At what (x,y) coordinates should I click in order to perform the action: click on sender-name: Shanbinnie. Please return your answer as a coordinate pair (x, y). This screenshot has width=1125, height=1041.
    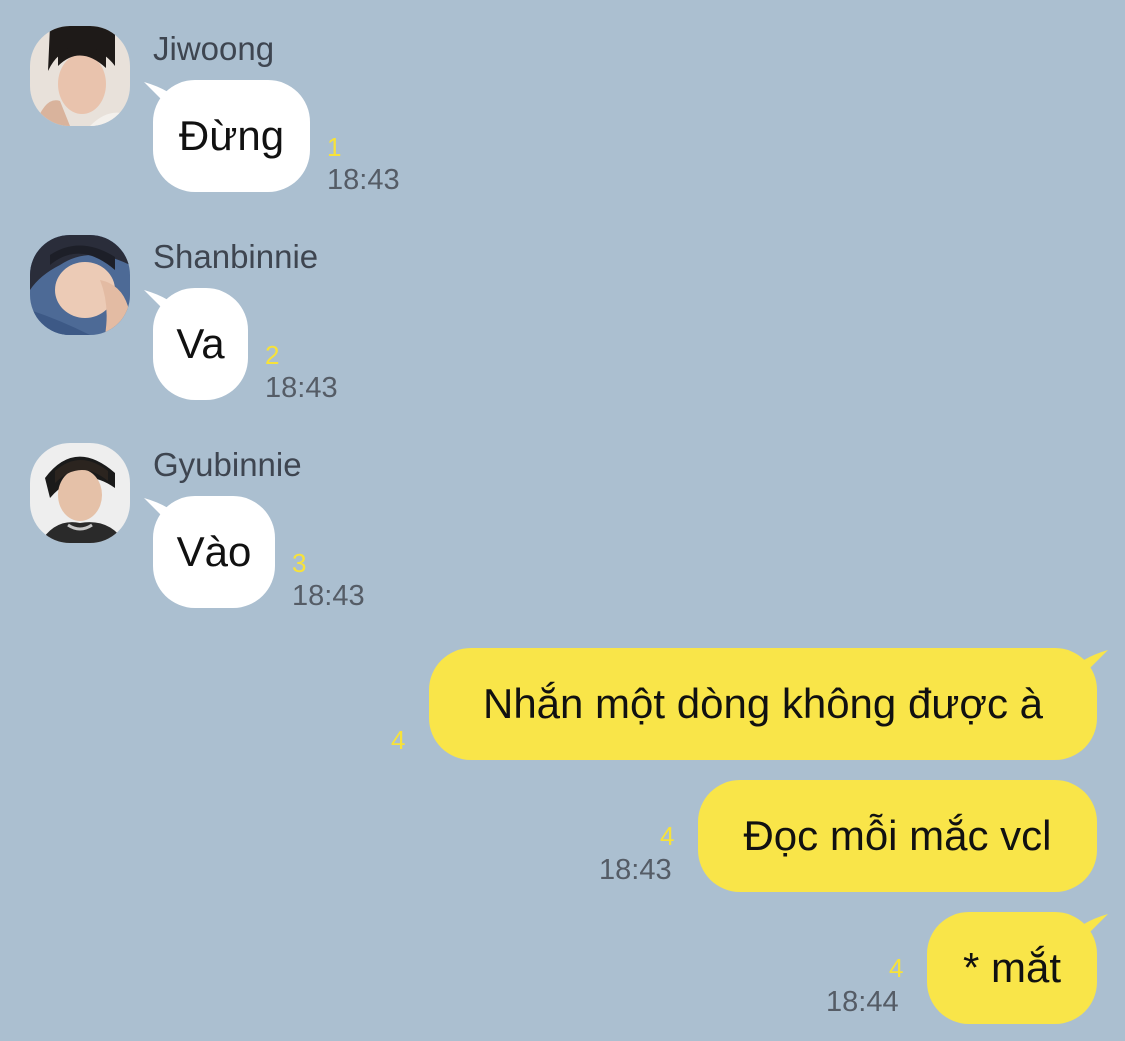
    Looking at the image, I should click on (236, 256).